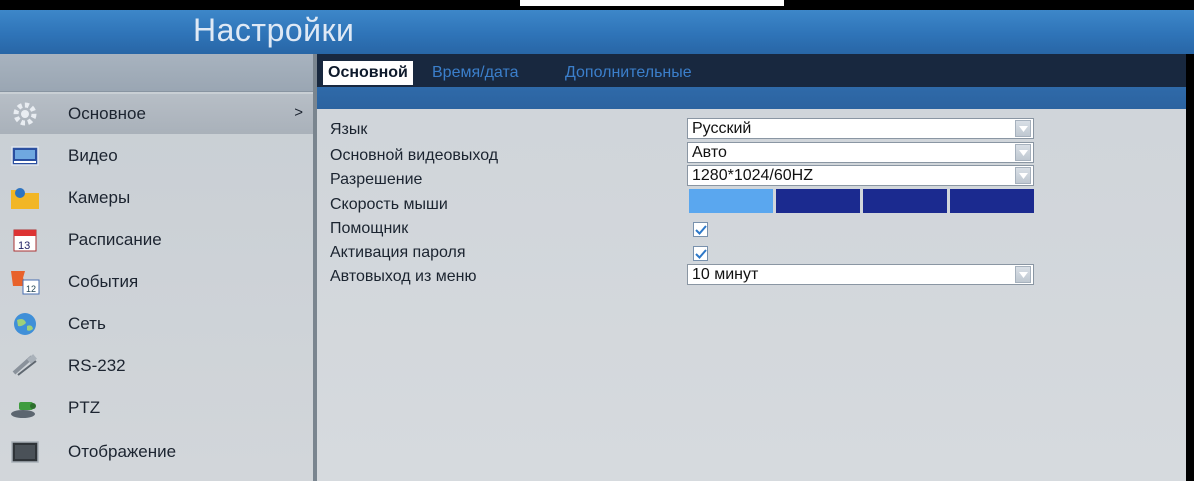 This screenshot has width=1194, height=481. What do you see at coordinates (755, 70) in the screenshot?
I see `tab-bar: Основной Время/дата Дополнительные` at bounding box center [755, 70].